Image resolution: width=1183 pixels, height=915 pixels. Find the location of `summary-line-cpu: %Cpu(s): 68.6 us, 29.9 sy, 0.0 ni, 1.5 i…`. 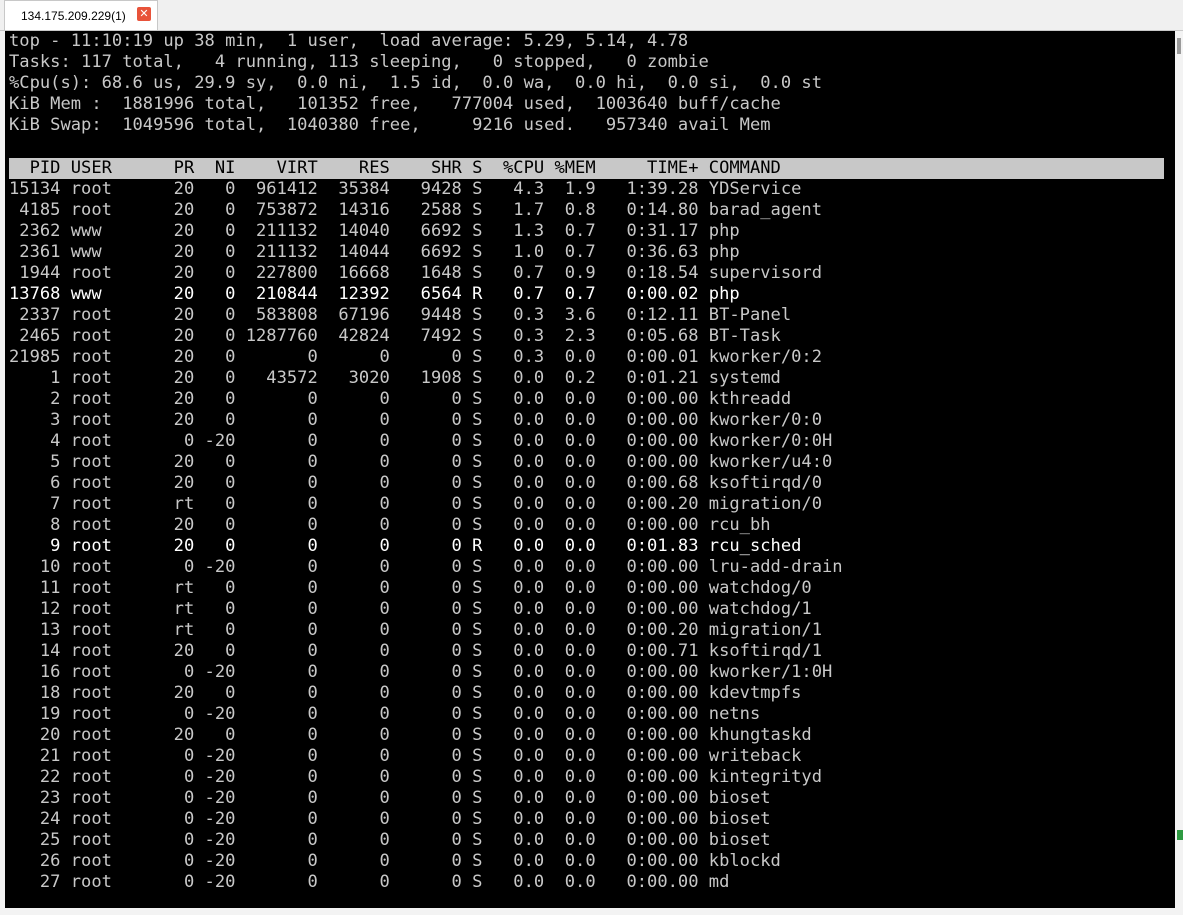

summary-line-cpu: %Cpu(s): 68.6 us, 29.9 sy, 0.0 ni, 1.5 i… is located at coordinates (416, 83).